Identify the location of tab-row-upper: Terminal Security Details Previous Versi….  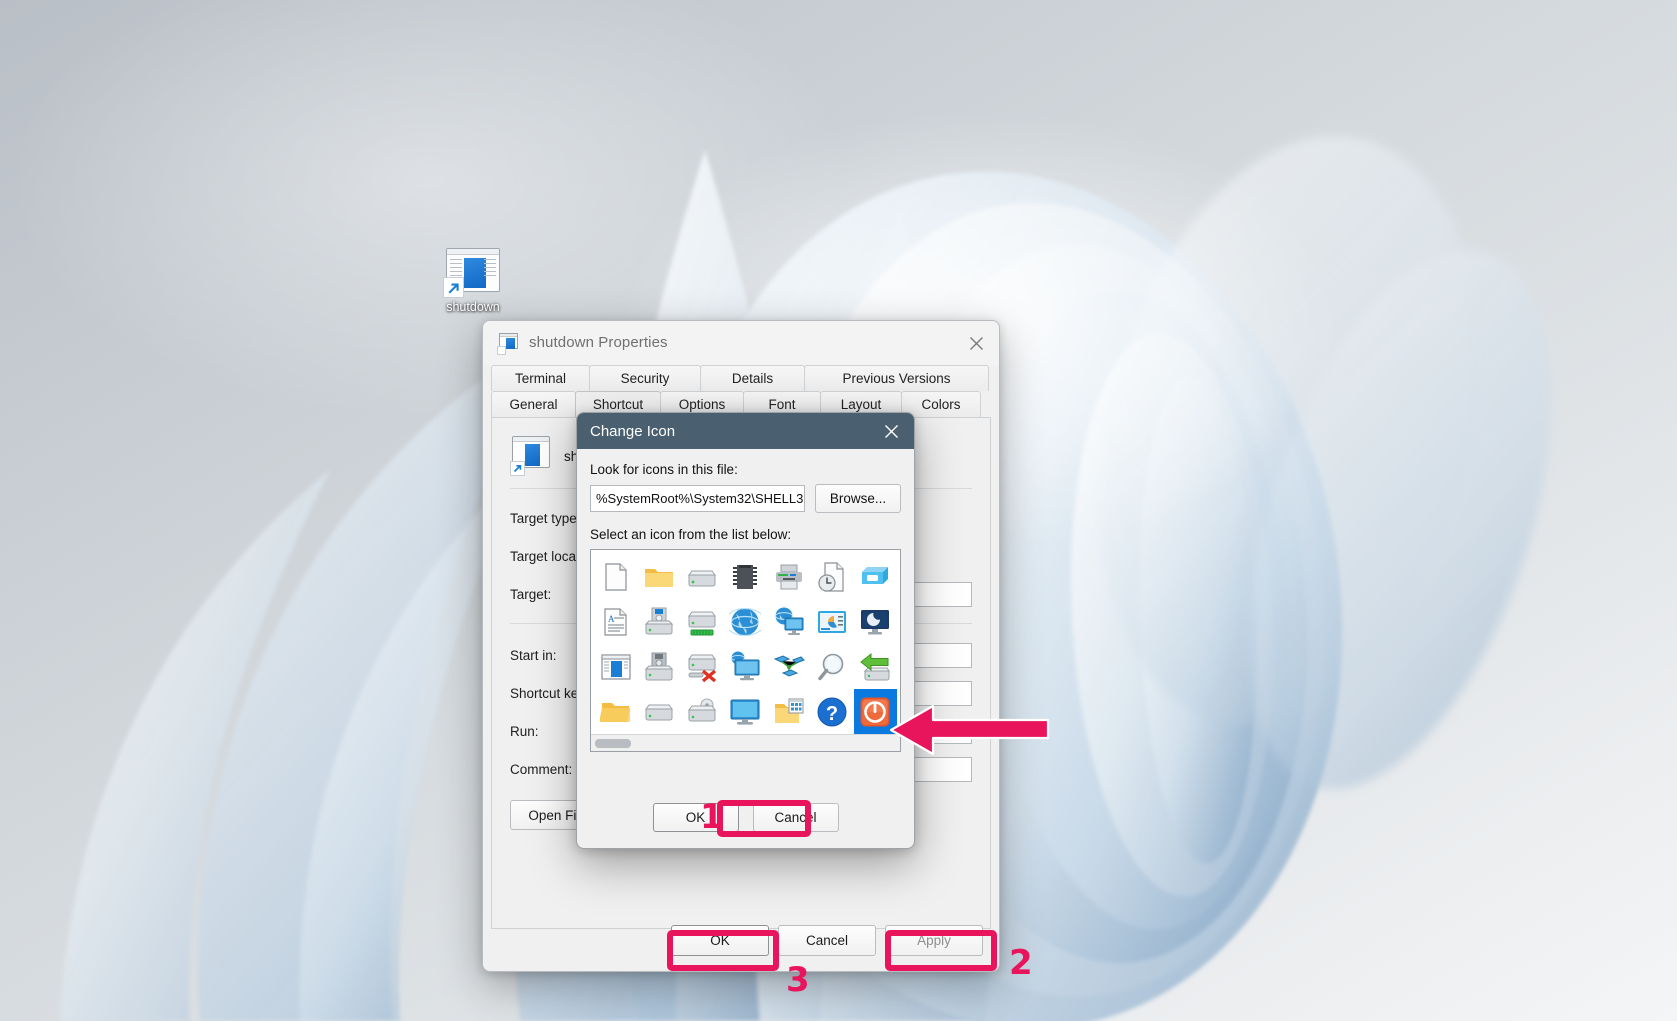
(741, 378).